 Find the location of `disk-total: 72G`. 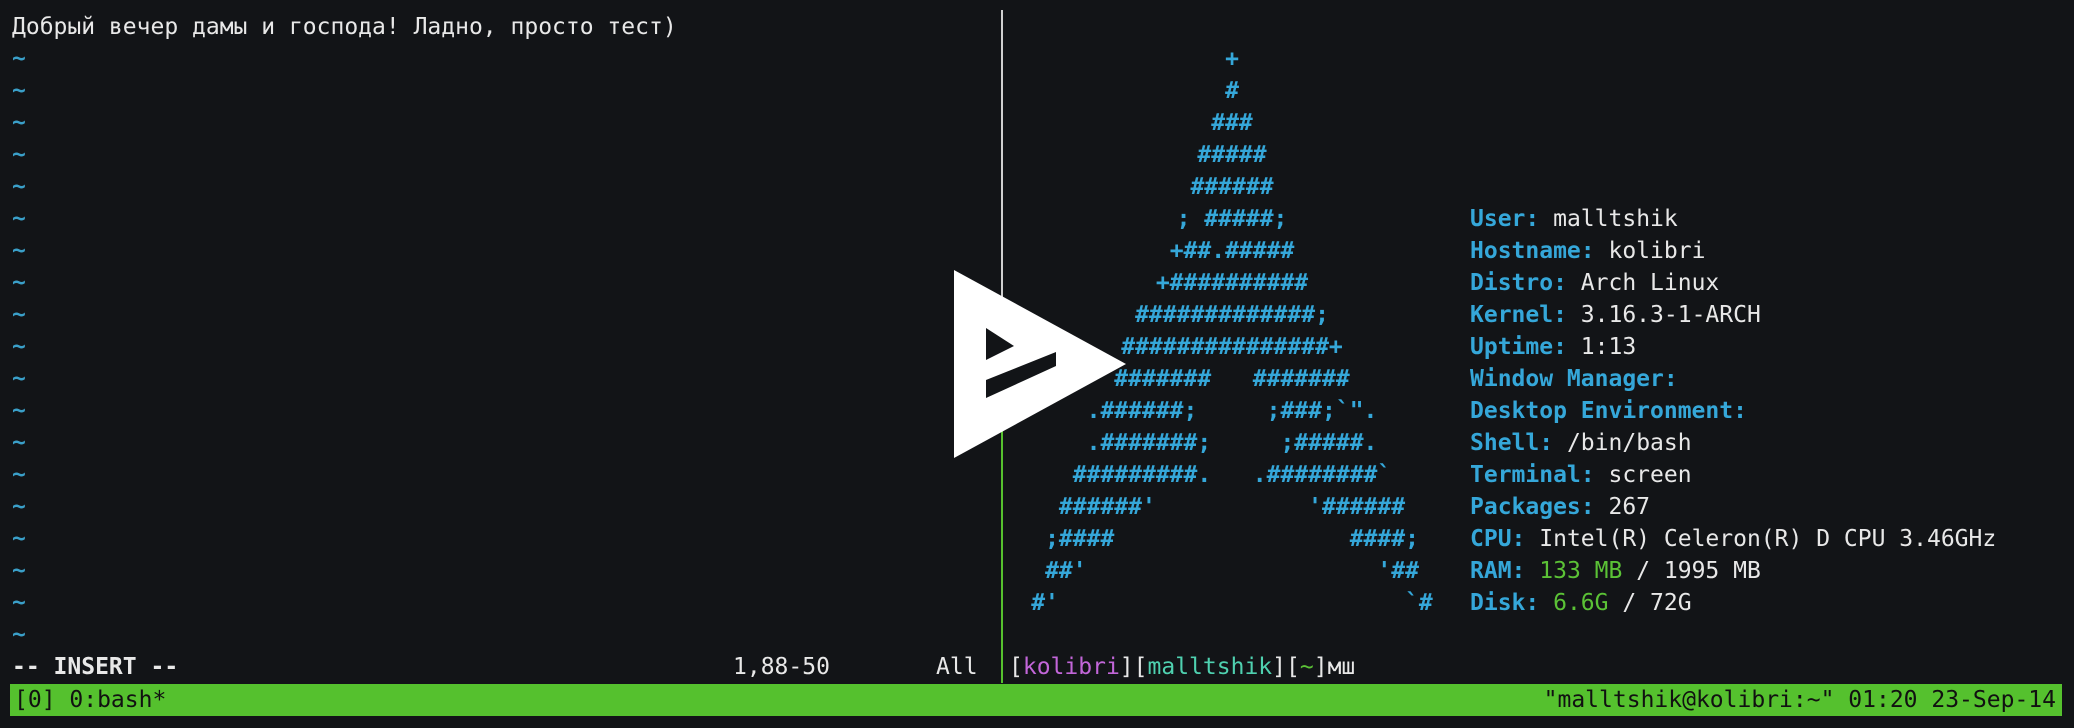

disk-total: 72G is located at coordinates (1671, 603).